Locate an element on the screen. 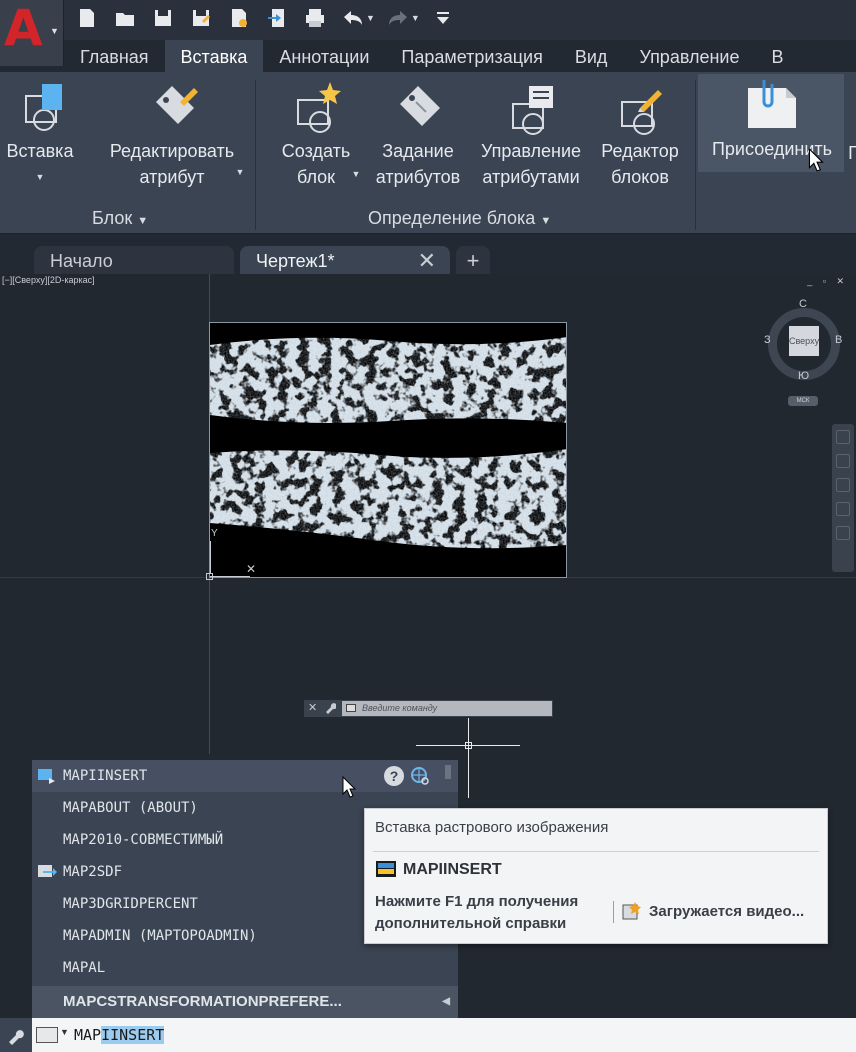 The width and height of the screenshot is (856, 1052). redo-dropdown-icon: ▼ is located at coordinates (415, 18).